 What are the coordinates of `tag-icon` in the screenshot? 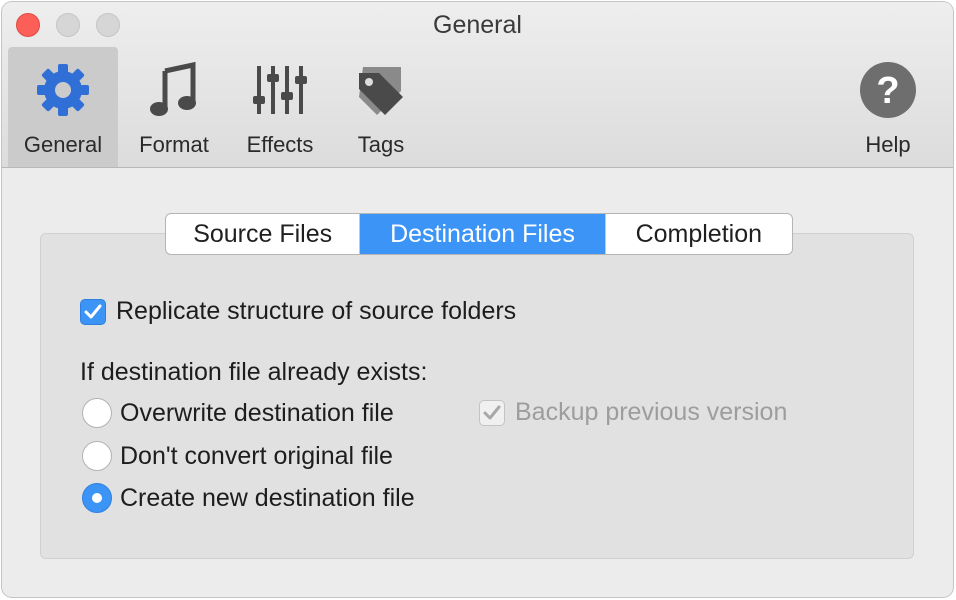 It's located at (381, 90).